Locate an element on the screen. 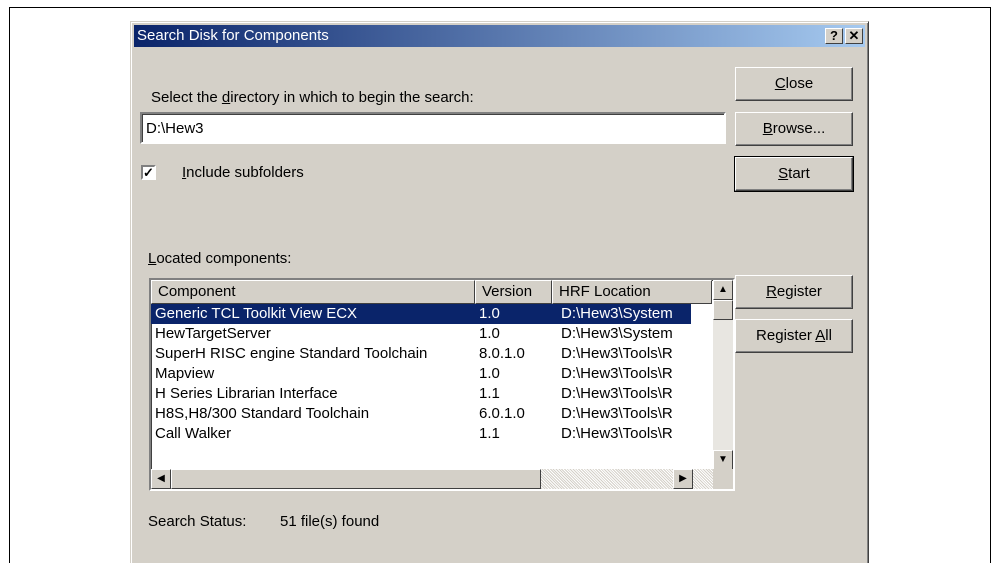  vertical-scroll-thumb is located at coordinates (723, 310).